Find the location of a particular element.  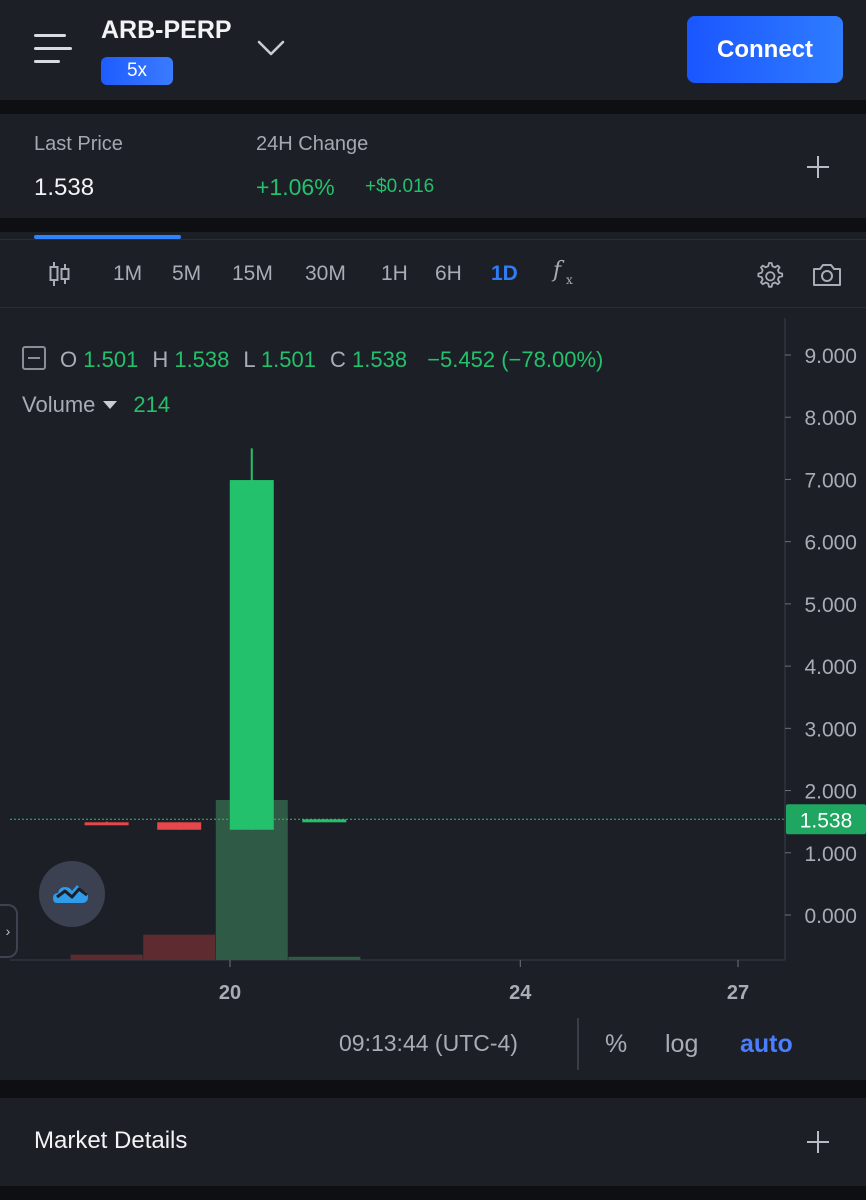

chevron-down-icon is located at coordinates (271, 48).